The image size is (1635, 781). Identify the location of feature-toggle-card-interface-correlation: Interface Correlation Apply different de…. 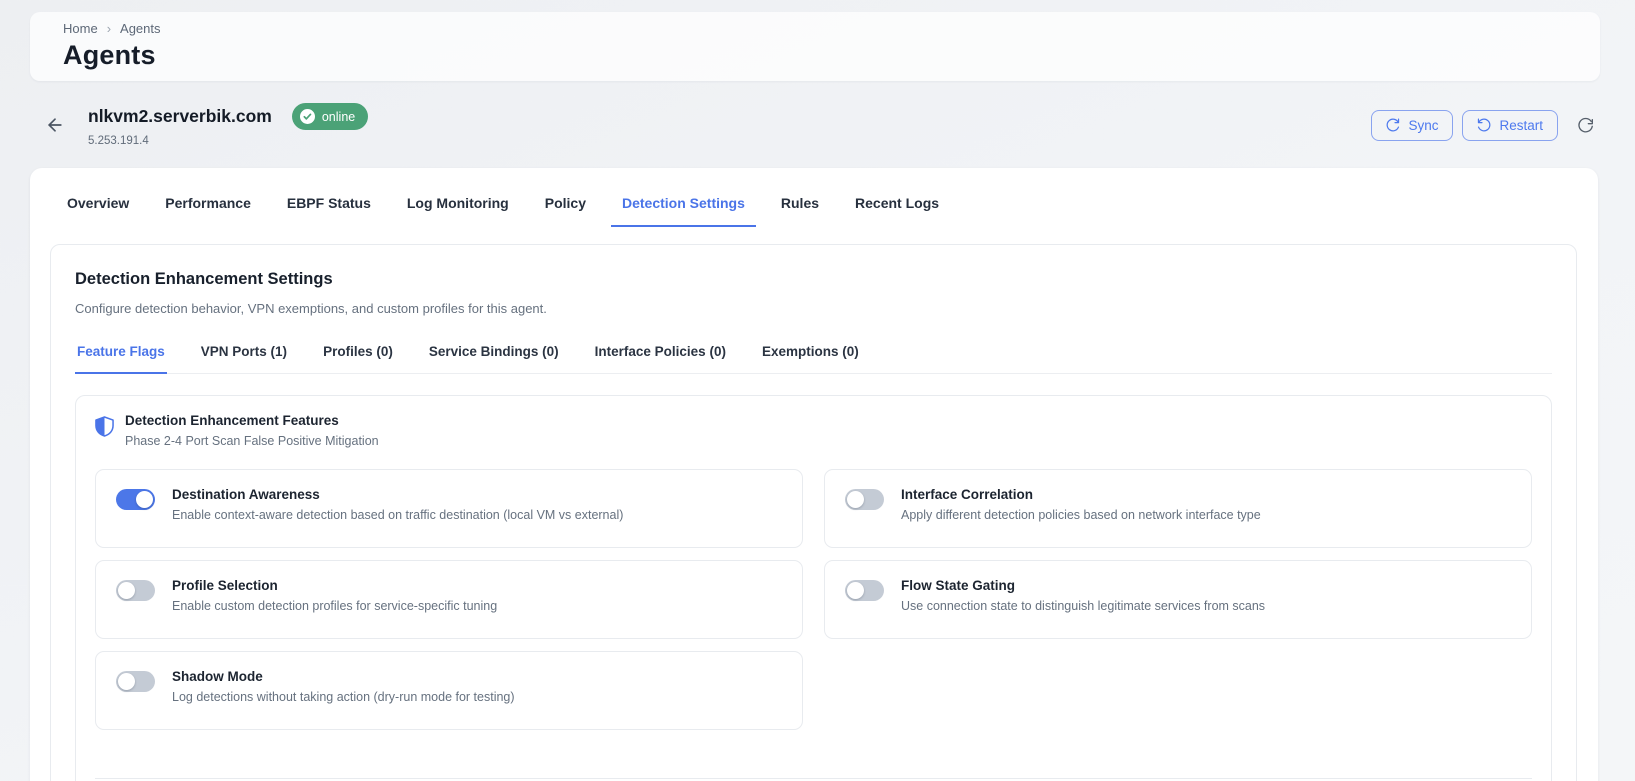
(1178, 508).